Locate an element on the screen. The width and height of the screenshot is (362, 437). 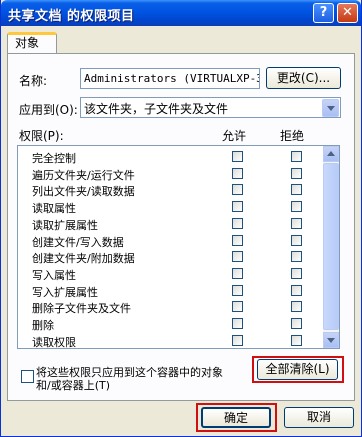
permission-row: 完全控制 is located at coordinates (171, 157).